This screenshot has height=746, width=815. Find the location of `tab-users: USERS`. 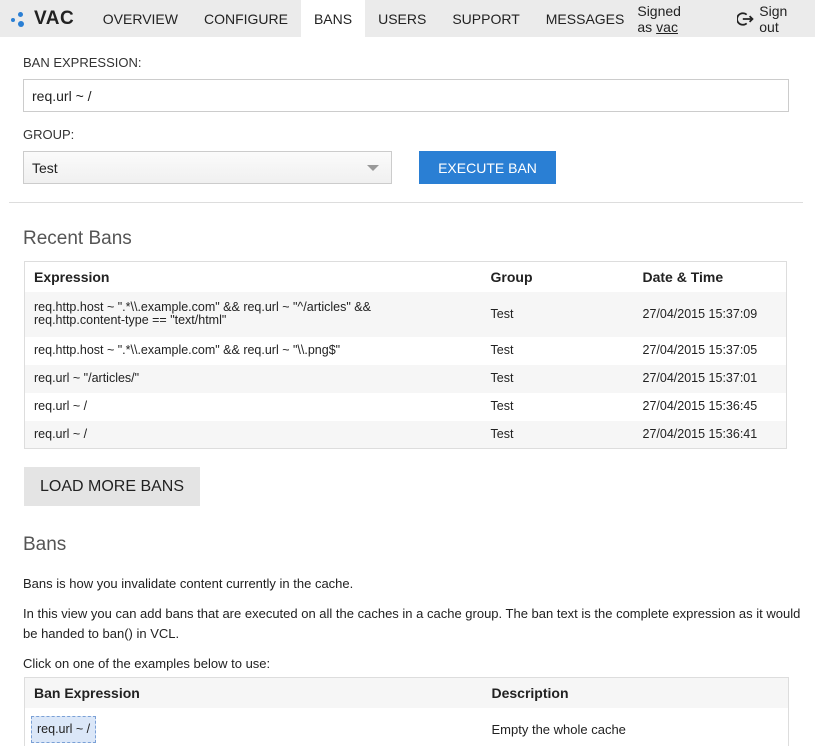

tab-users: USERS is located at coordinates (402, 18).